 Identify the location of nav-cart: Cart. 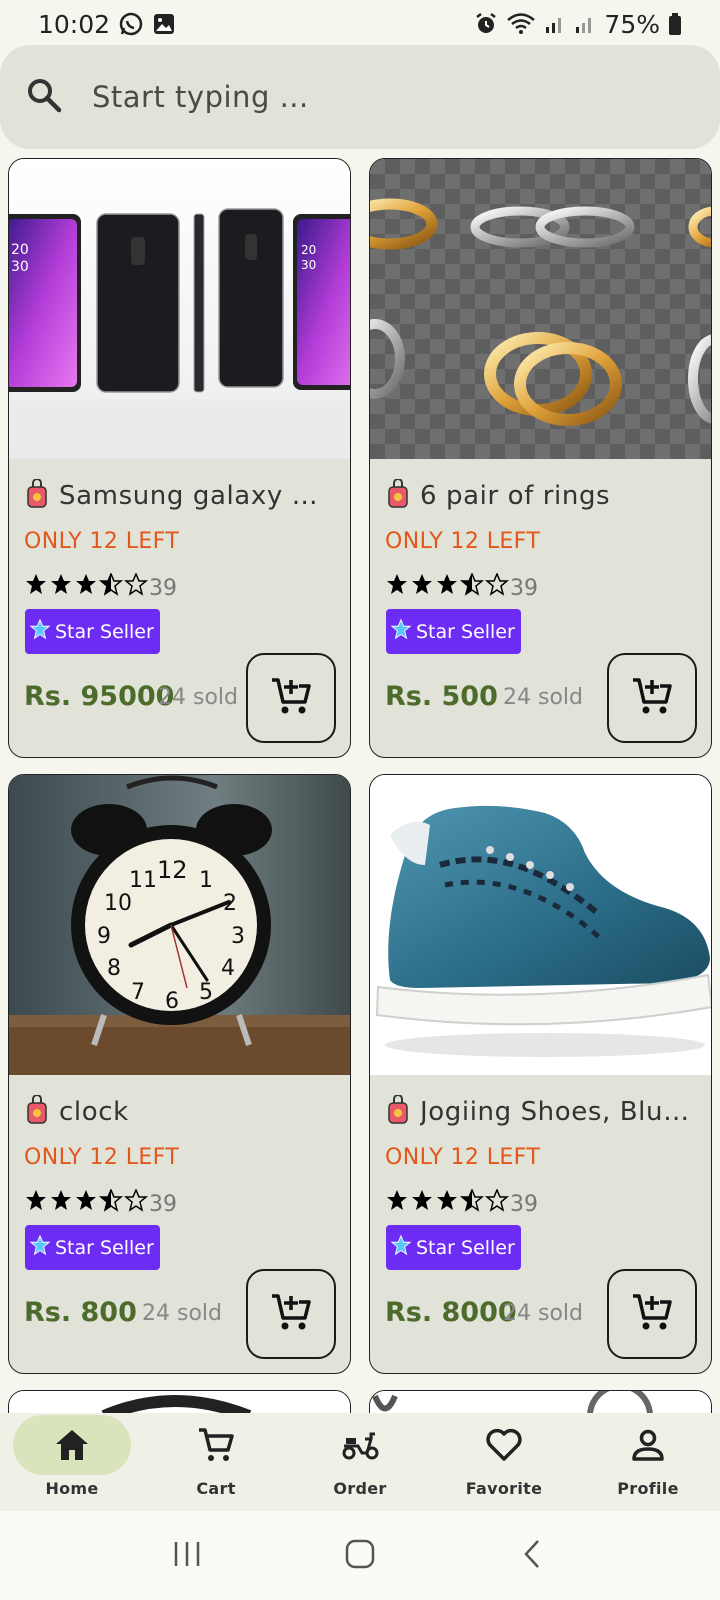
(216, 1462).